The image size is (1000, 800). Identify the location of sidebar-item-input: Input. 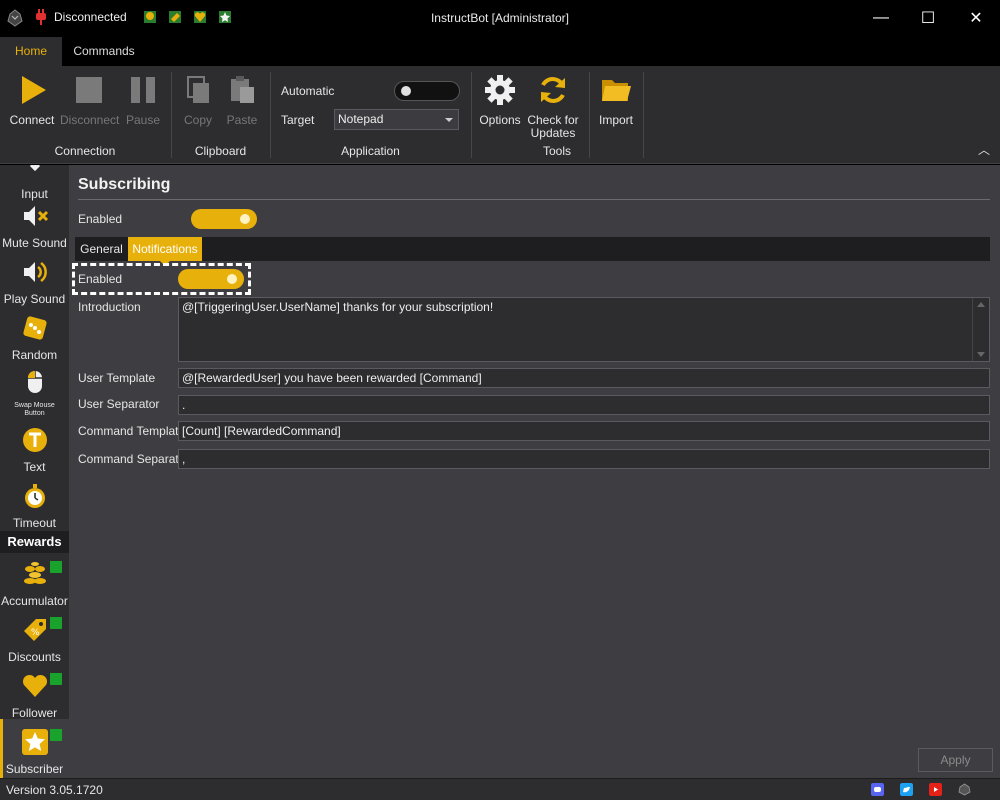
(34, 183).